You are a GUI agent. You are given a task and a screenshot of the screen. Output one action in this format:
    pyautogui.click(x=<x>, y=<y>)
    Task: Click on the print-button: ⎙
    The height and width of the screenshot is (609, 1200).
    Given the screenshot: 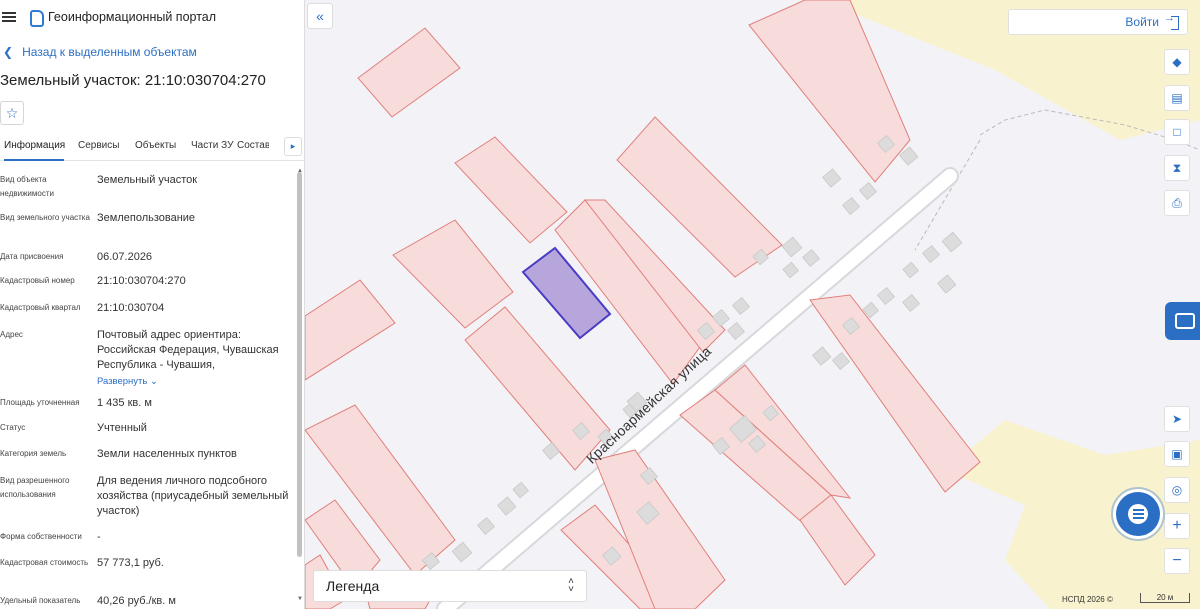 What is the action you would take?
    pyautogui.click(x=1177, y=203)
    